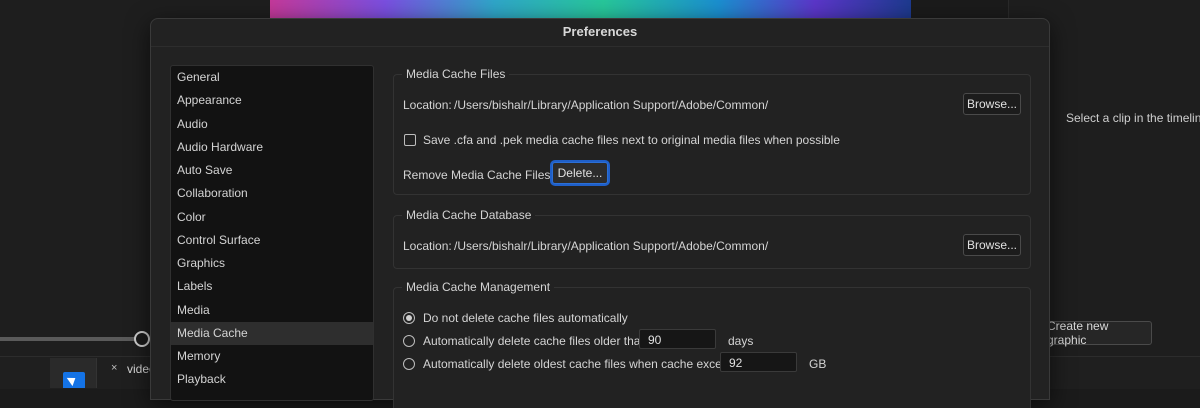 The width and height of the screenshot is (1200, 408). What do you see at coordinates (272, 193) in the screenshot?
I see `sidebar-item-collaboration: Collaboration` at bounding box center [272, 193].